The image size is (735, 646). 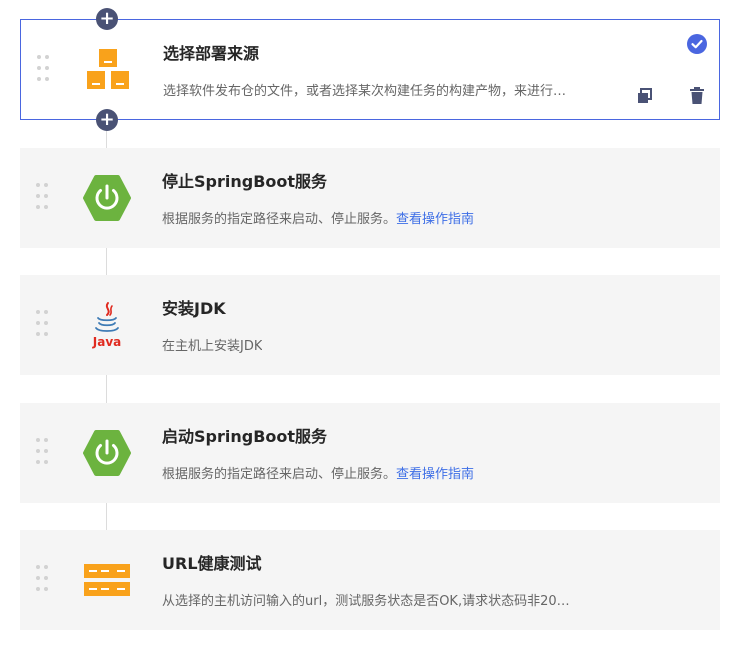 What do you see at coordinates (107, 580) in the screenshot?
I see `url-health-icon` at bounding box center [107, 580].